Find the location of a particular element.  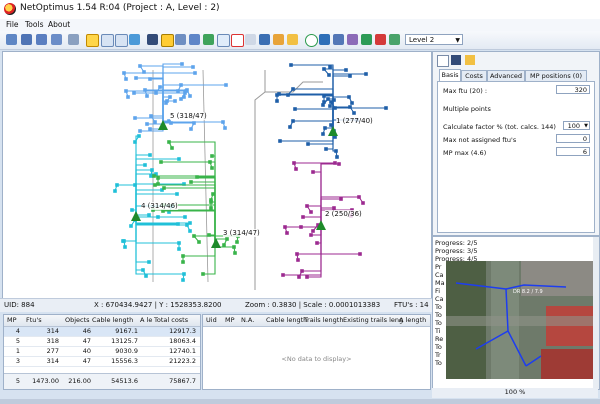

log-scrollbar is located at coordinates (596, 313).